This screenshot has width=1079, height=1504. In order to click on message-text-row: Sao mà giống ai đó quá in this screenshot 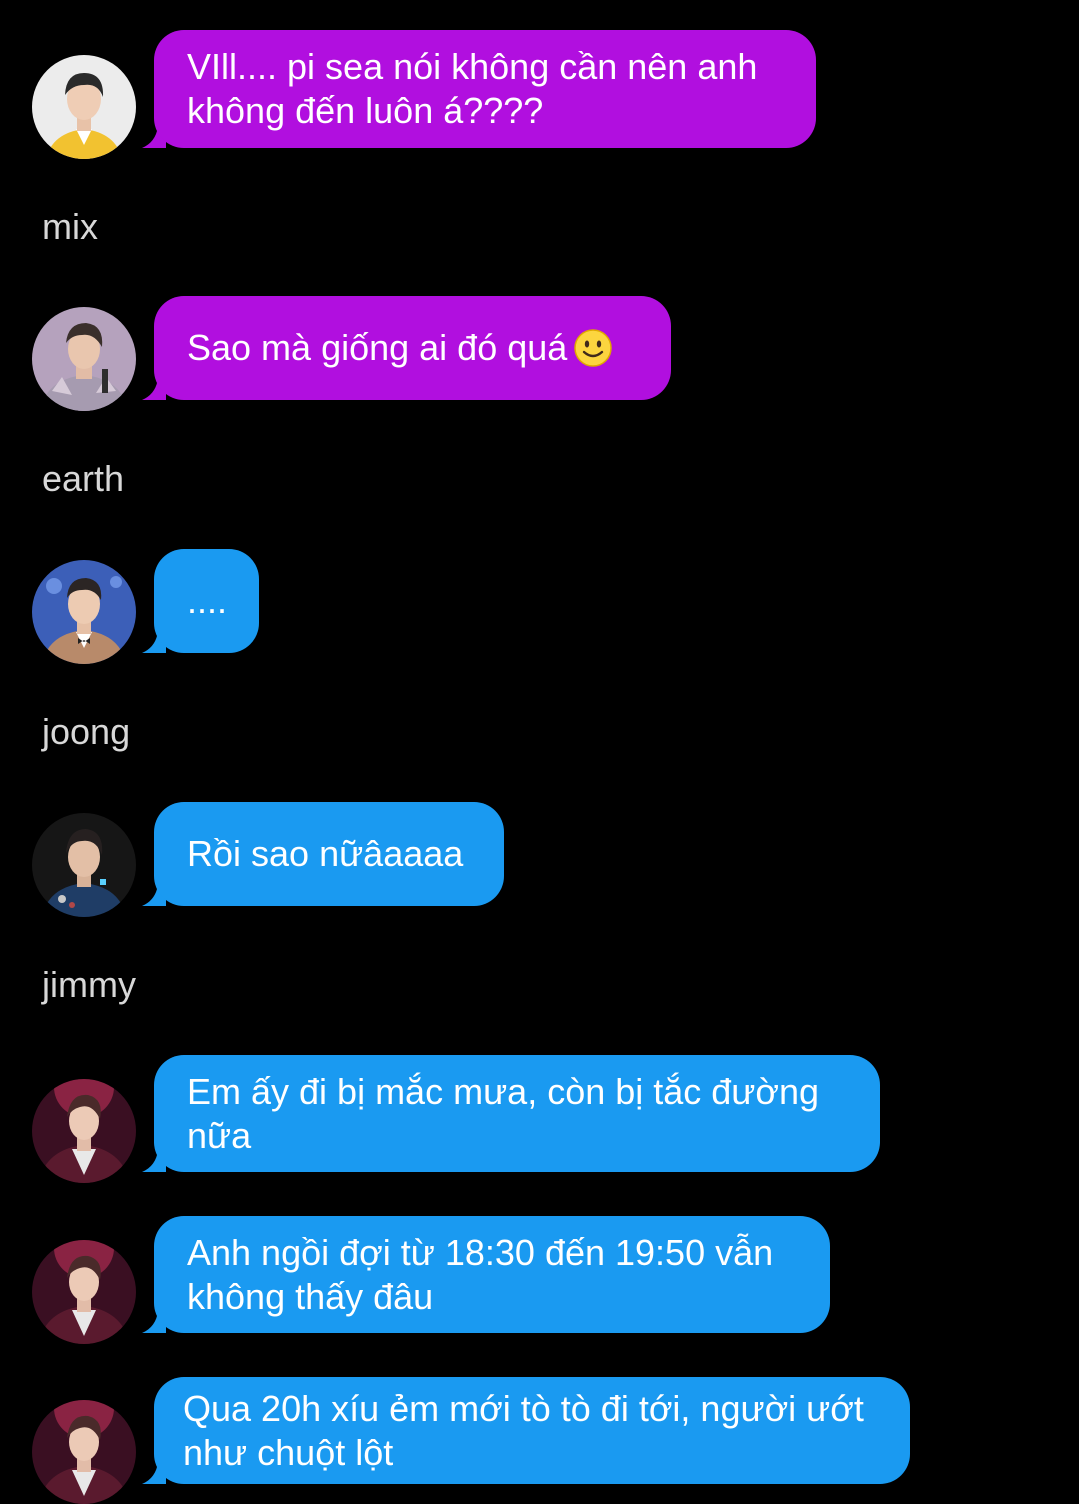, I will do `click(412, 348)`.